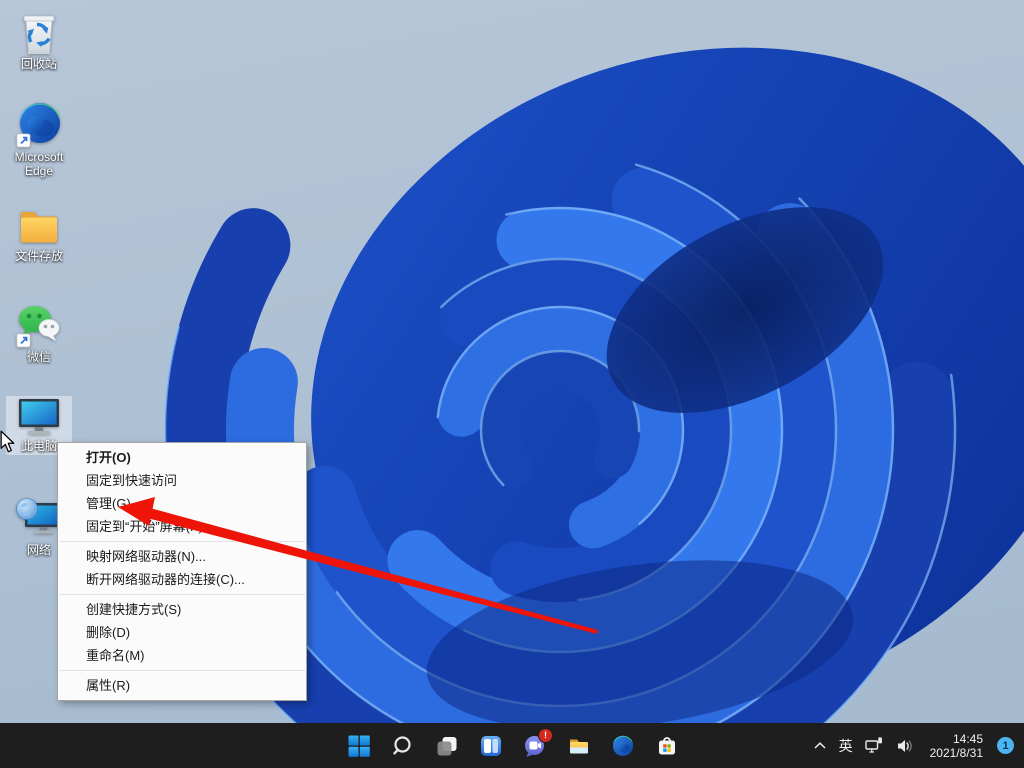 This screenshot has height=768, width=1024. I want to click on speaker-volume-icon, so click(904, 745).